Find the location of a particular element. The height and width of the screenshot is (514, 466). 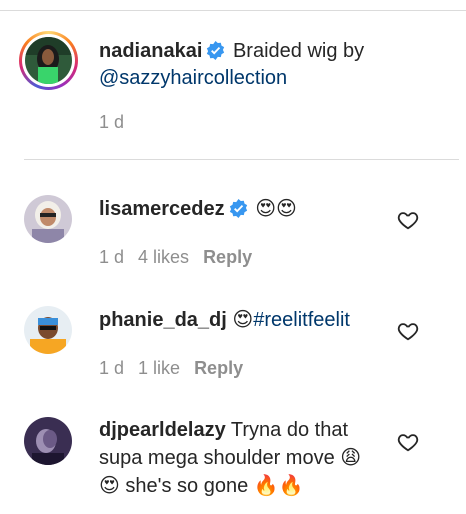

comment-text: lisamercedez 😍😍 is located at coordinates (244, 209).